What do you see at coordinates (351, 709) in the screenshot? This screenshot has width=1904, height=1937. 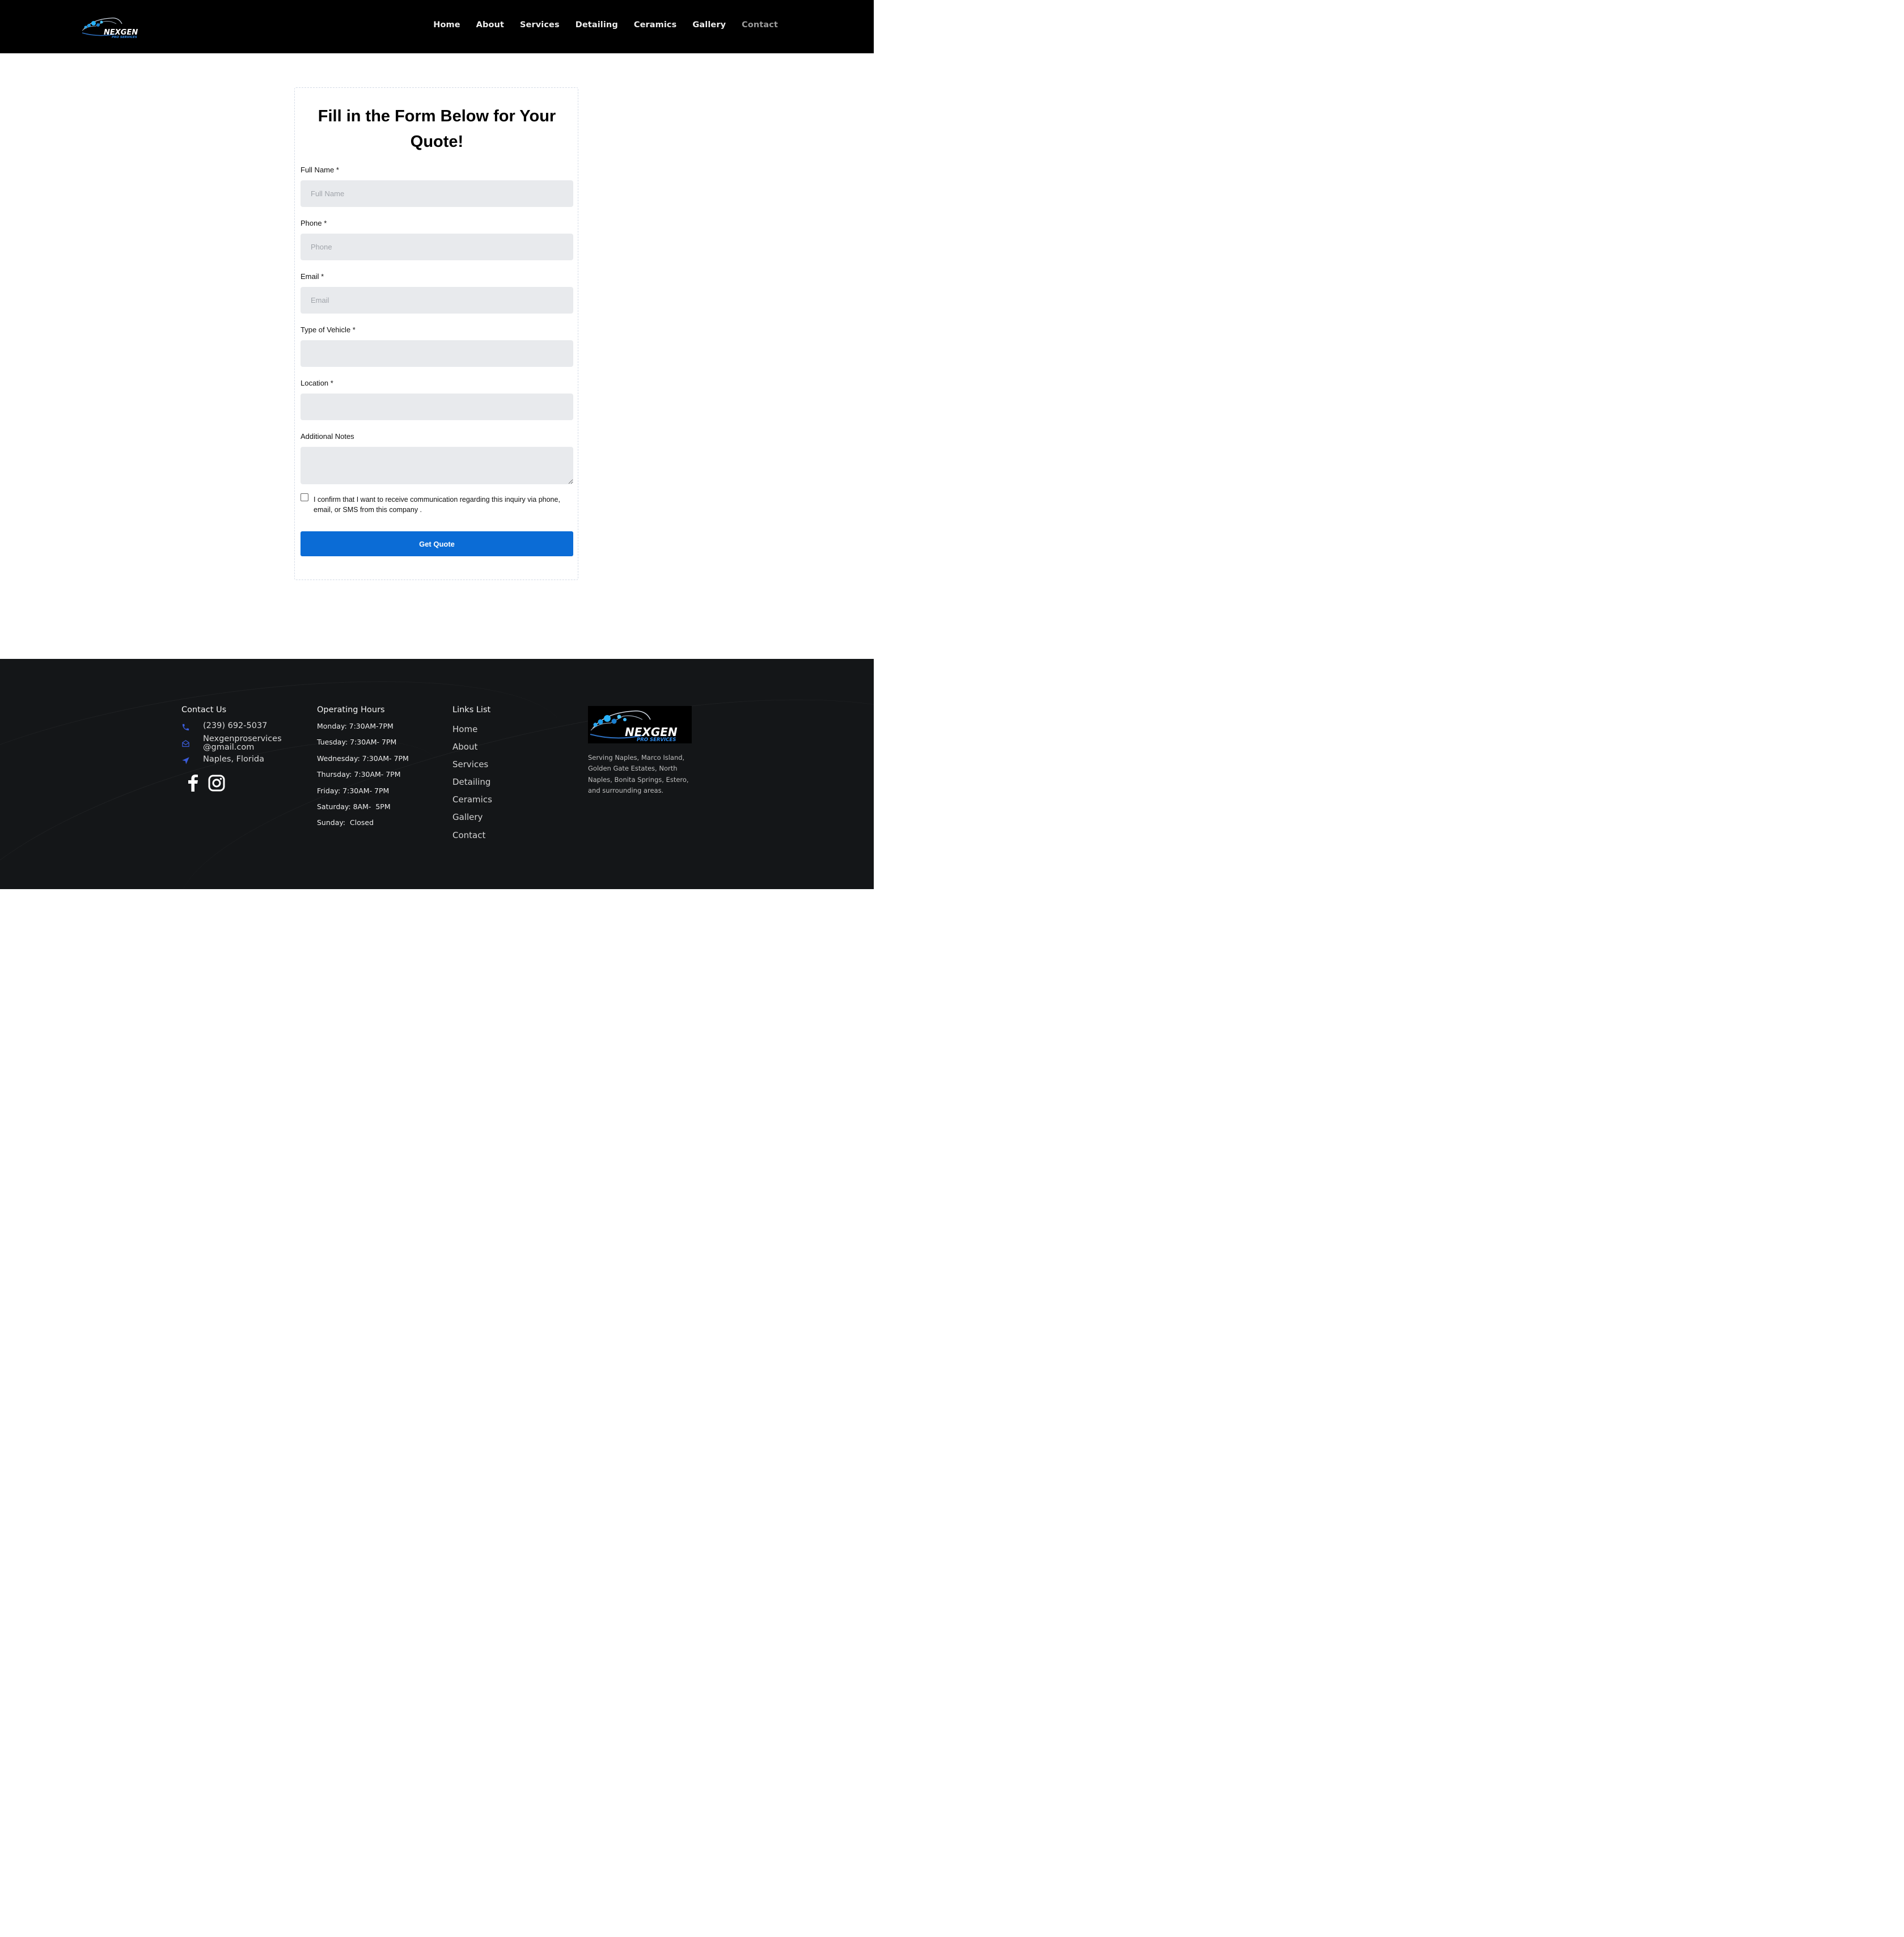 I see `operating-hours-title: Operating Hours` at bounding box center [351, 709].